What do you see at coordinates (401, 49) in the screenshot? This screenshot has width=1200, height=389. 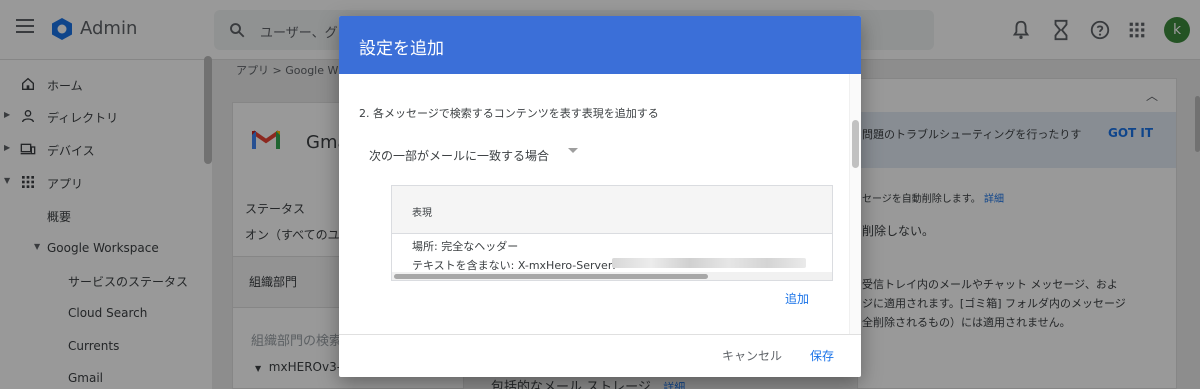 I see `dialog-title: 設定を追加` at bounding box center [401, 49].